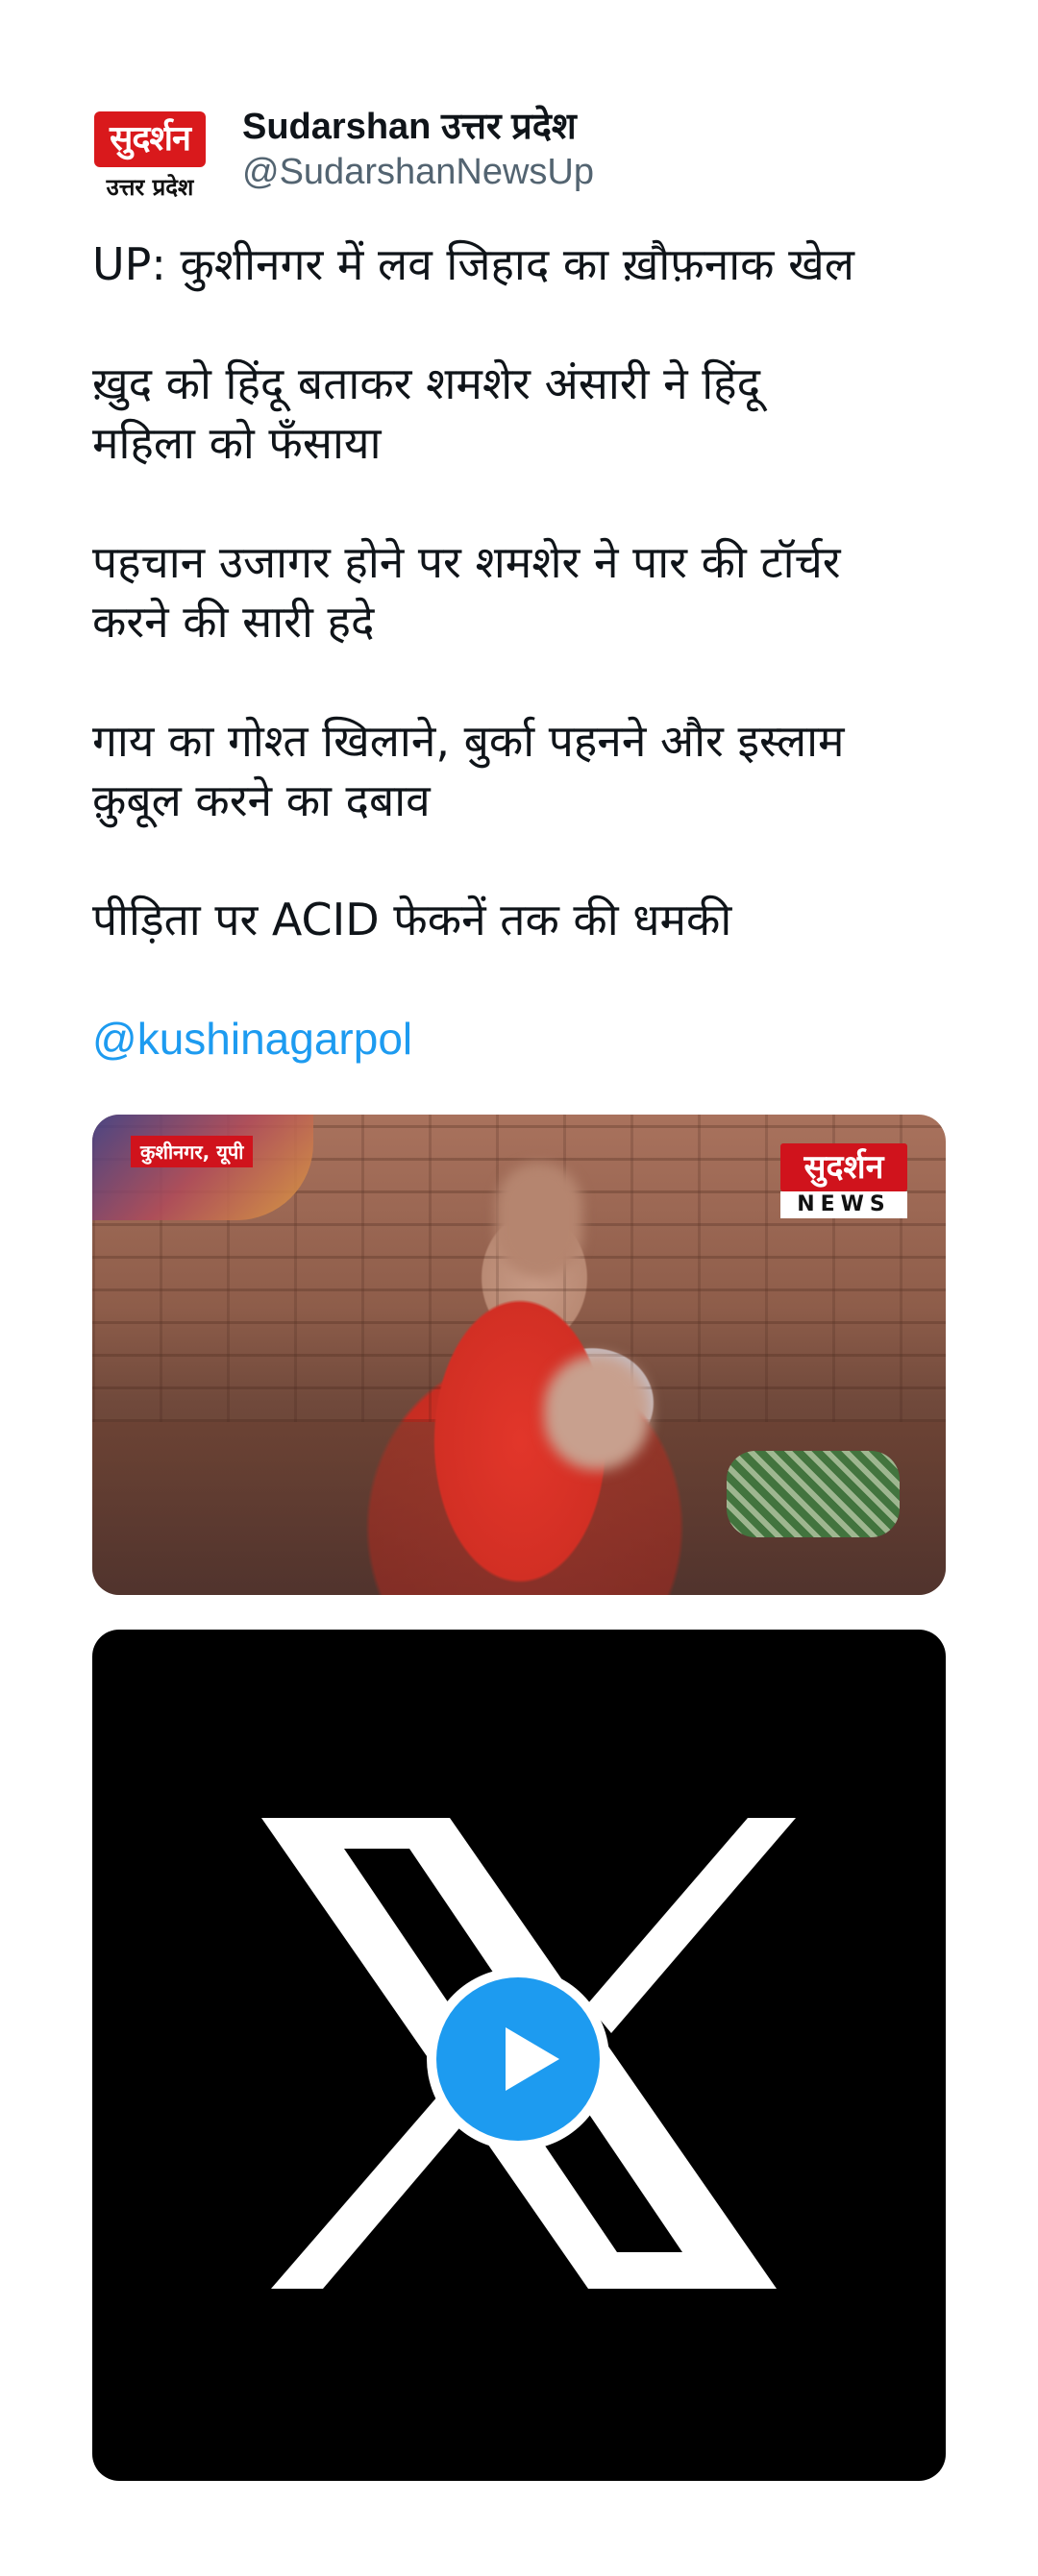 This screenshot has height=2576, width=1038. Describe the element at coordinates (192, 1151) in the screenshot. I see `location-tag: कुशीनगर, यूपी` at that location.